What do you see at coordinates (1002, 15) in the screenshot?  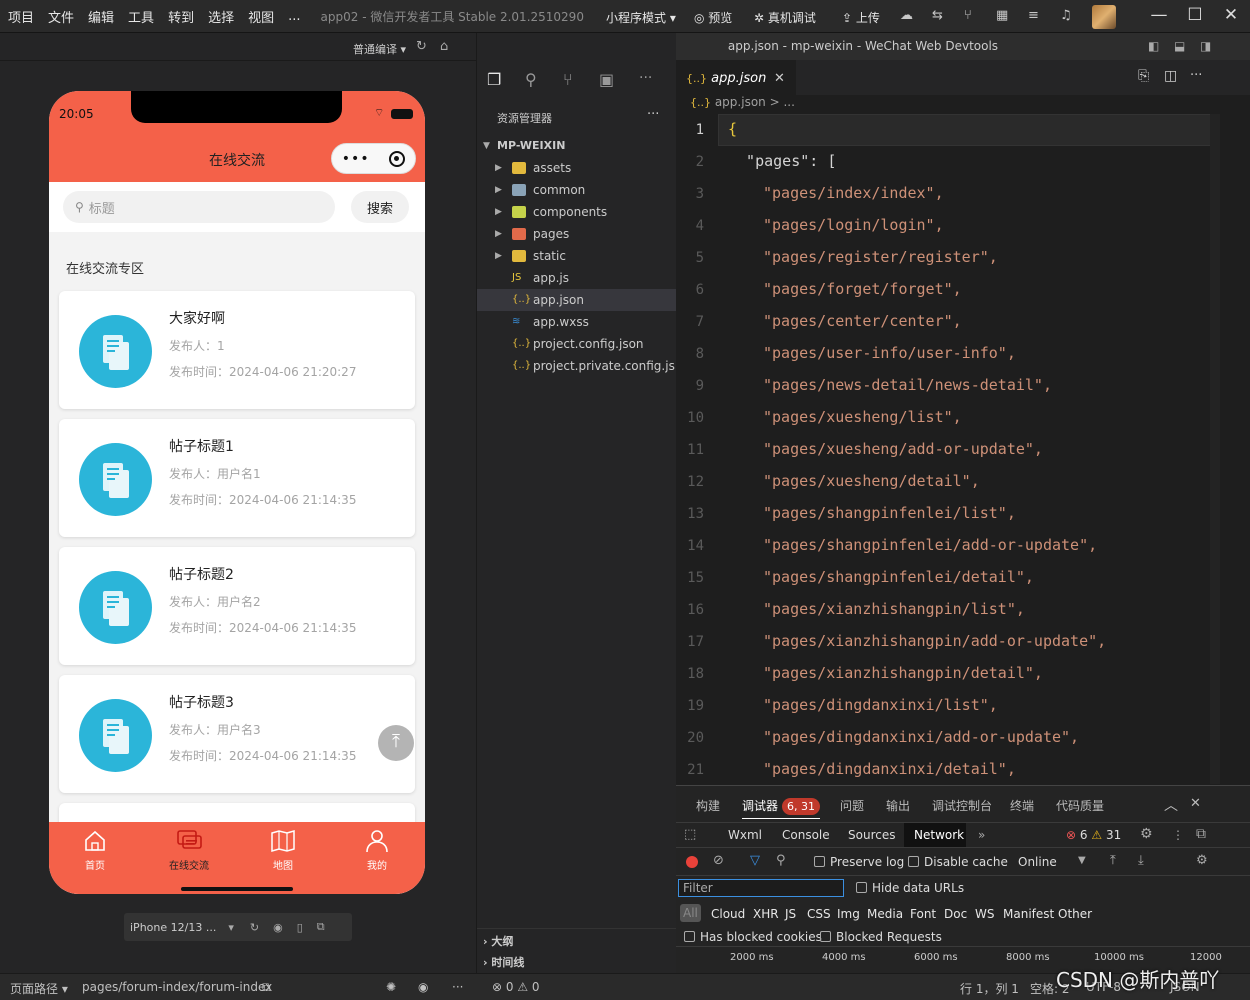 I see `layout-icon: ▦` at bounding box center [1002, 15].